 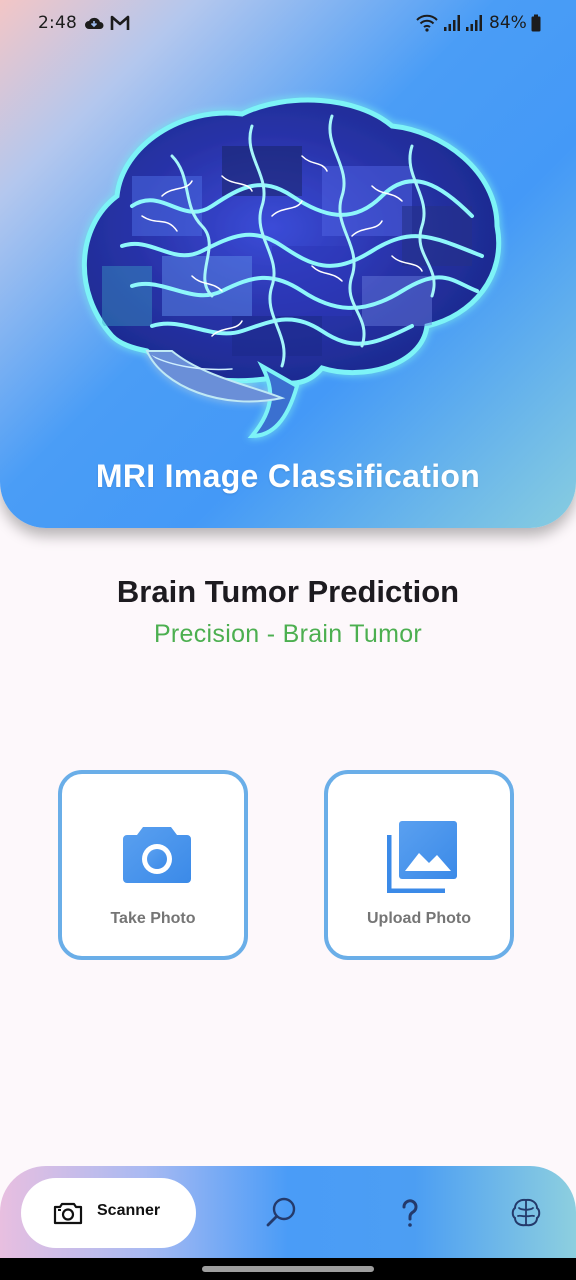 I want to click on brain-icon, so click(x=526, y=1213).